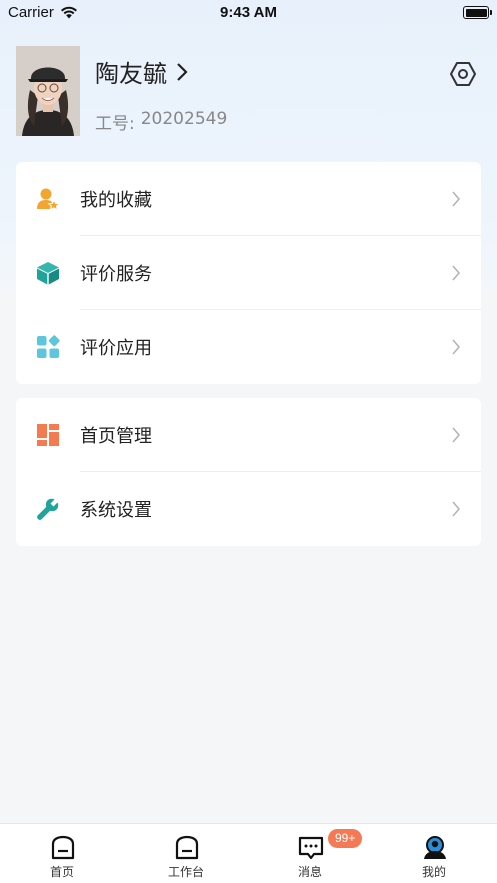 The image size is (497, 883). Describe the element at coordinates (48, 509) in the screenshot. I see `wrench-icon` at that location.